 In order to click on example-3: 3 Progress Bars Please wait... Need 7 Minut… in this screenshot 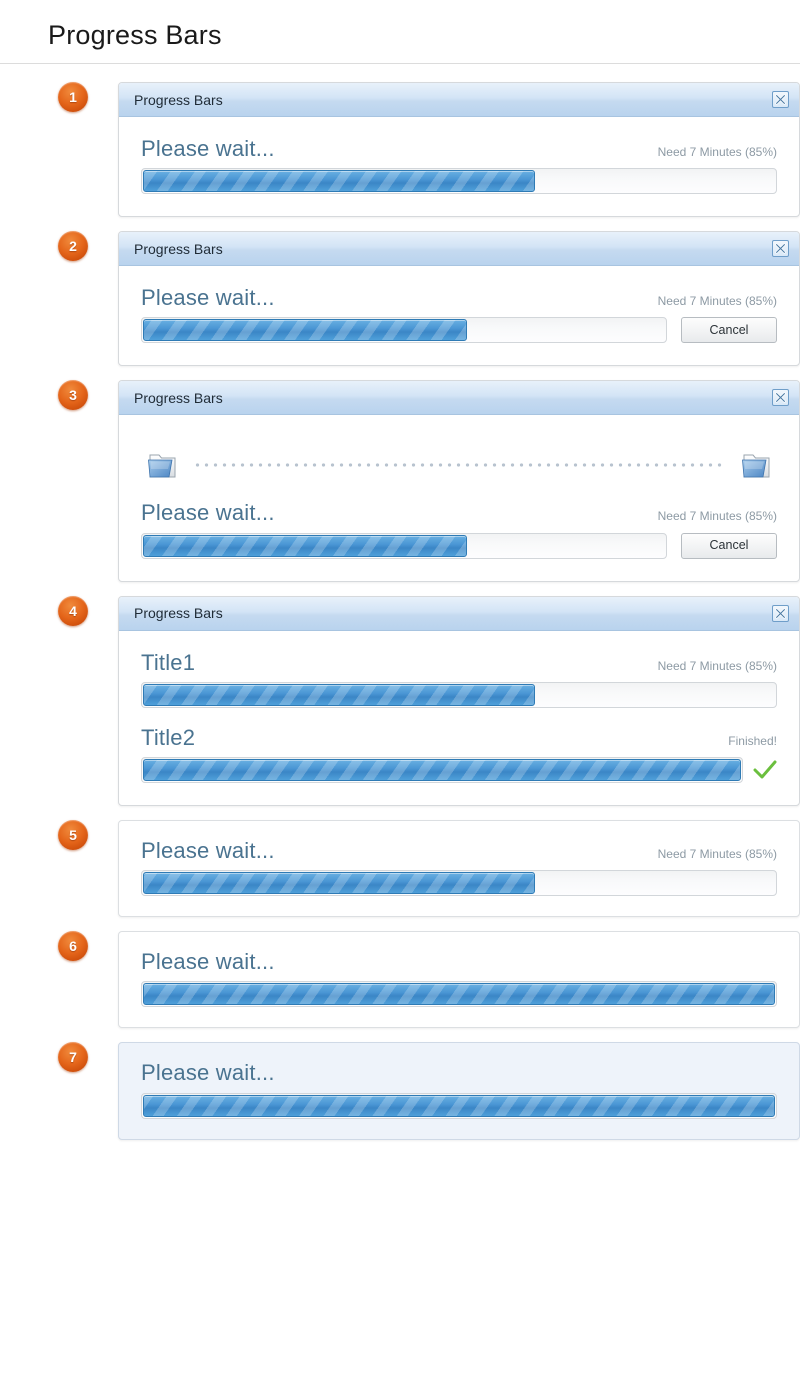, I will do `click(400, 481)`.